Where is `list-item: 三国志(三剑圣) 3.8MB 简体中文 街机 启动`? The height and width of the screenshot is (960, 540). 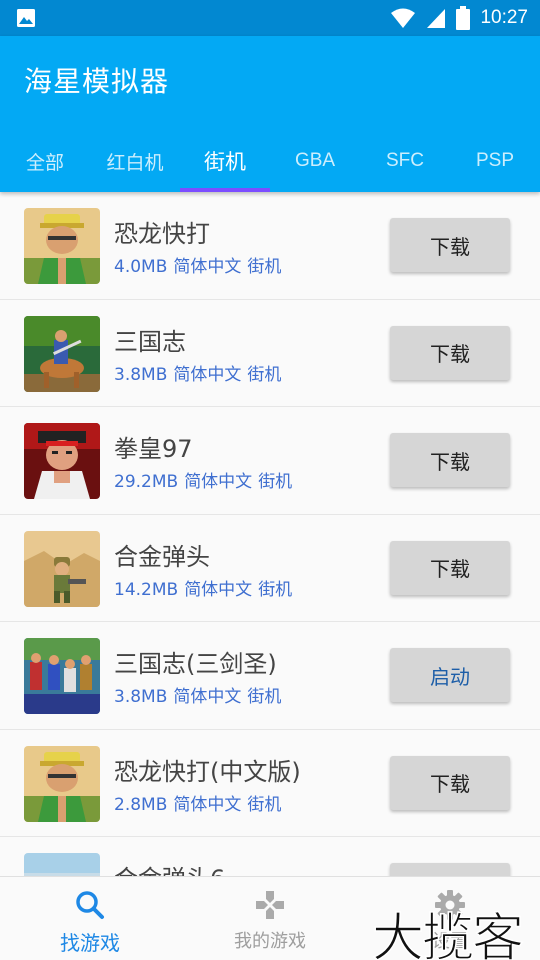 list-item: 三国志(三剑圣) 3.8MB 简体中文 街机 启动 is located at coordinates (270, 676).